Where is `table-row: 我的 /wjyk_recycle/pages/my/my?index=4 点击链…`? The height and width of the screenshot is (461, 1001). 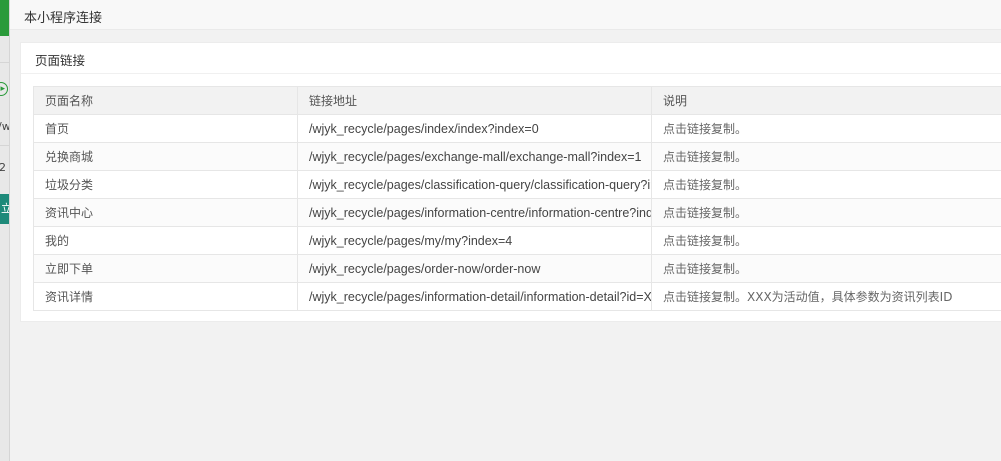
table-row: 我的 /wjyk_recycle/pages/my/my?index=4 点击链… is located at coordinates (517, 240).